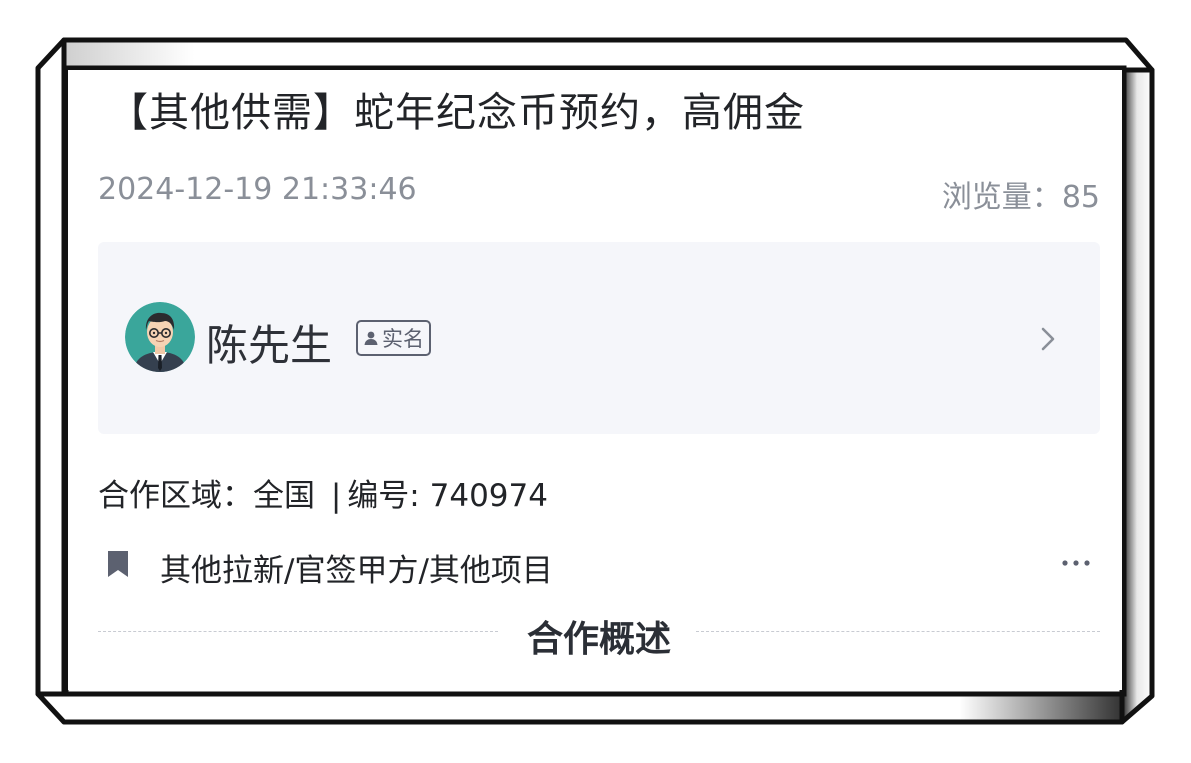 The width and height of the screenshot is (1191, 763). Describe the element at coordinates (1076, 563) in the screenshot. I see `more-horizontal-icon` at that location.